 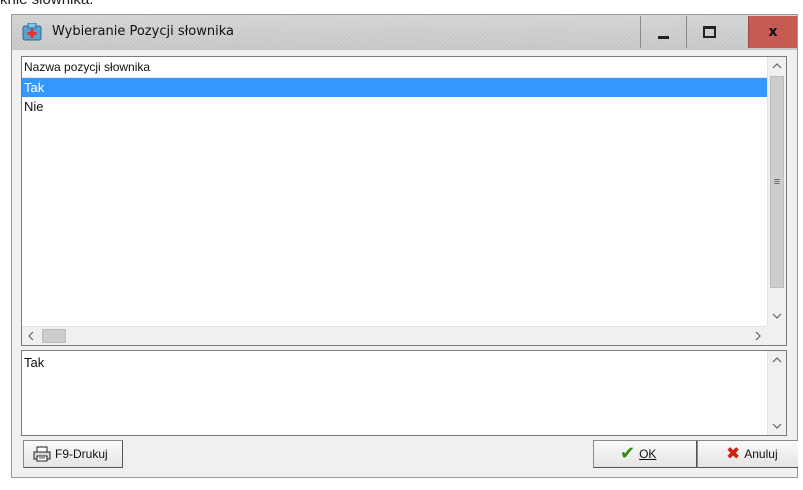 I want to click on scroll-up-icon, so click(x=777, y=66).